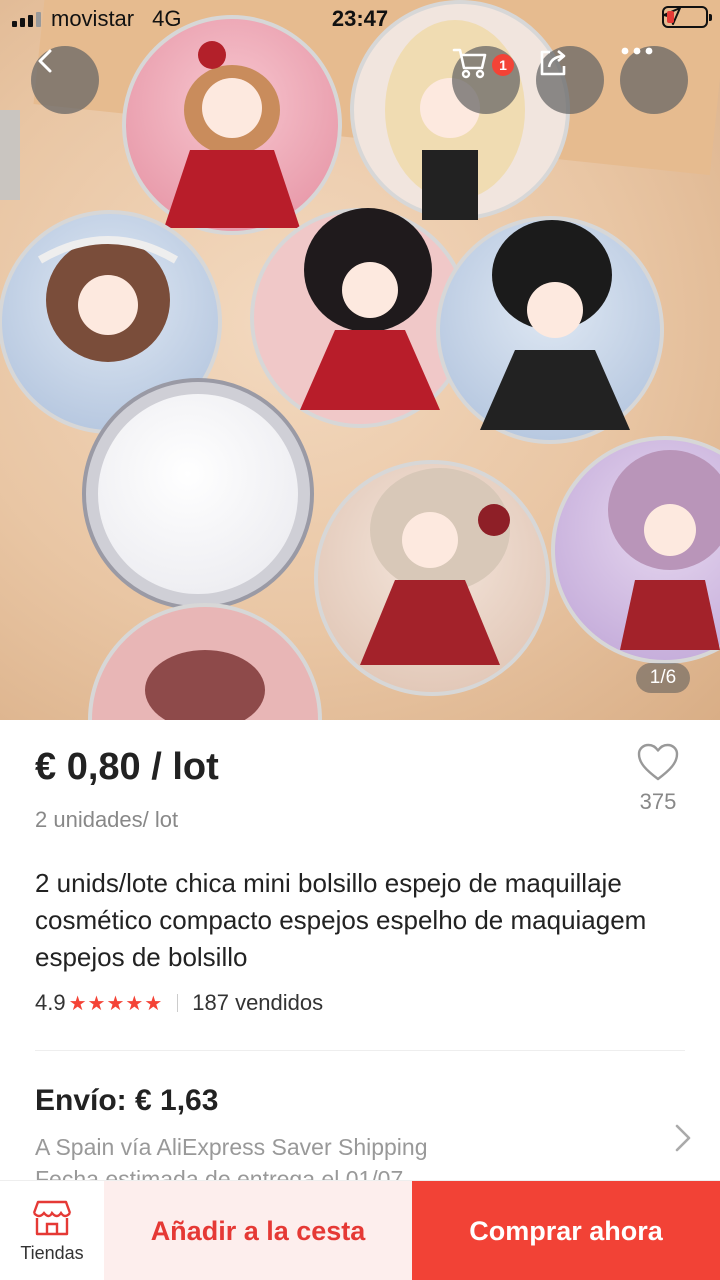 The width and height of the screenshot is (720, 1280). What do you see at coordinates (258, 1230) in the screenshot?
I see `add-to-cart-button: Añadir a la cesta` at bounding box center [258, 1230].